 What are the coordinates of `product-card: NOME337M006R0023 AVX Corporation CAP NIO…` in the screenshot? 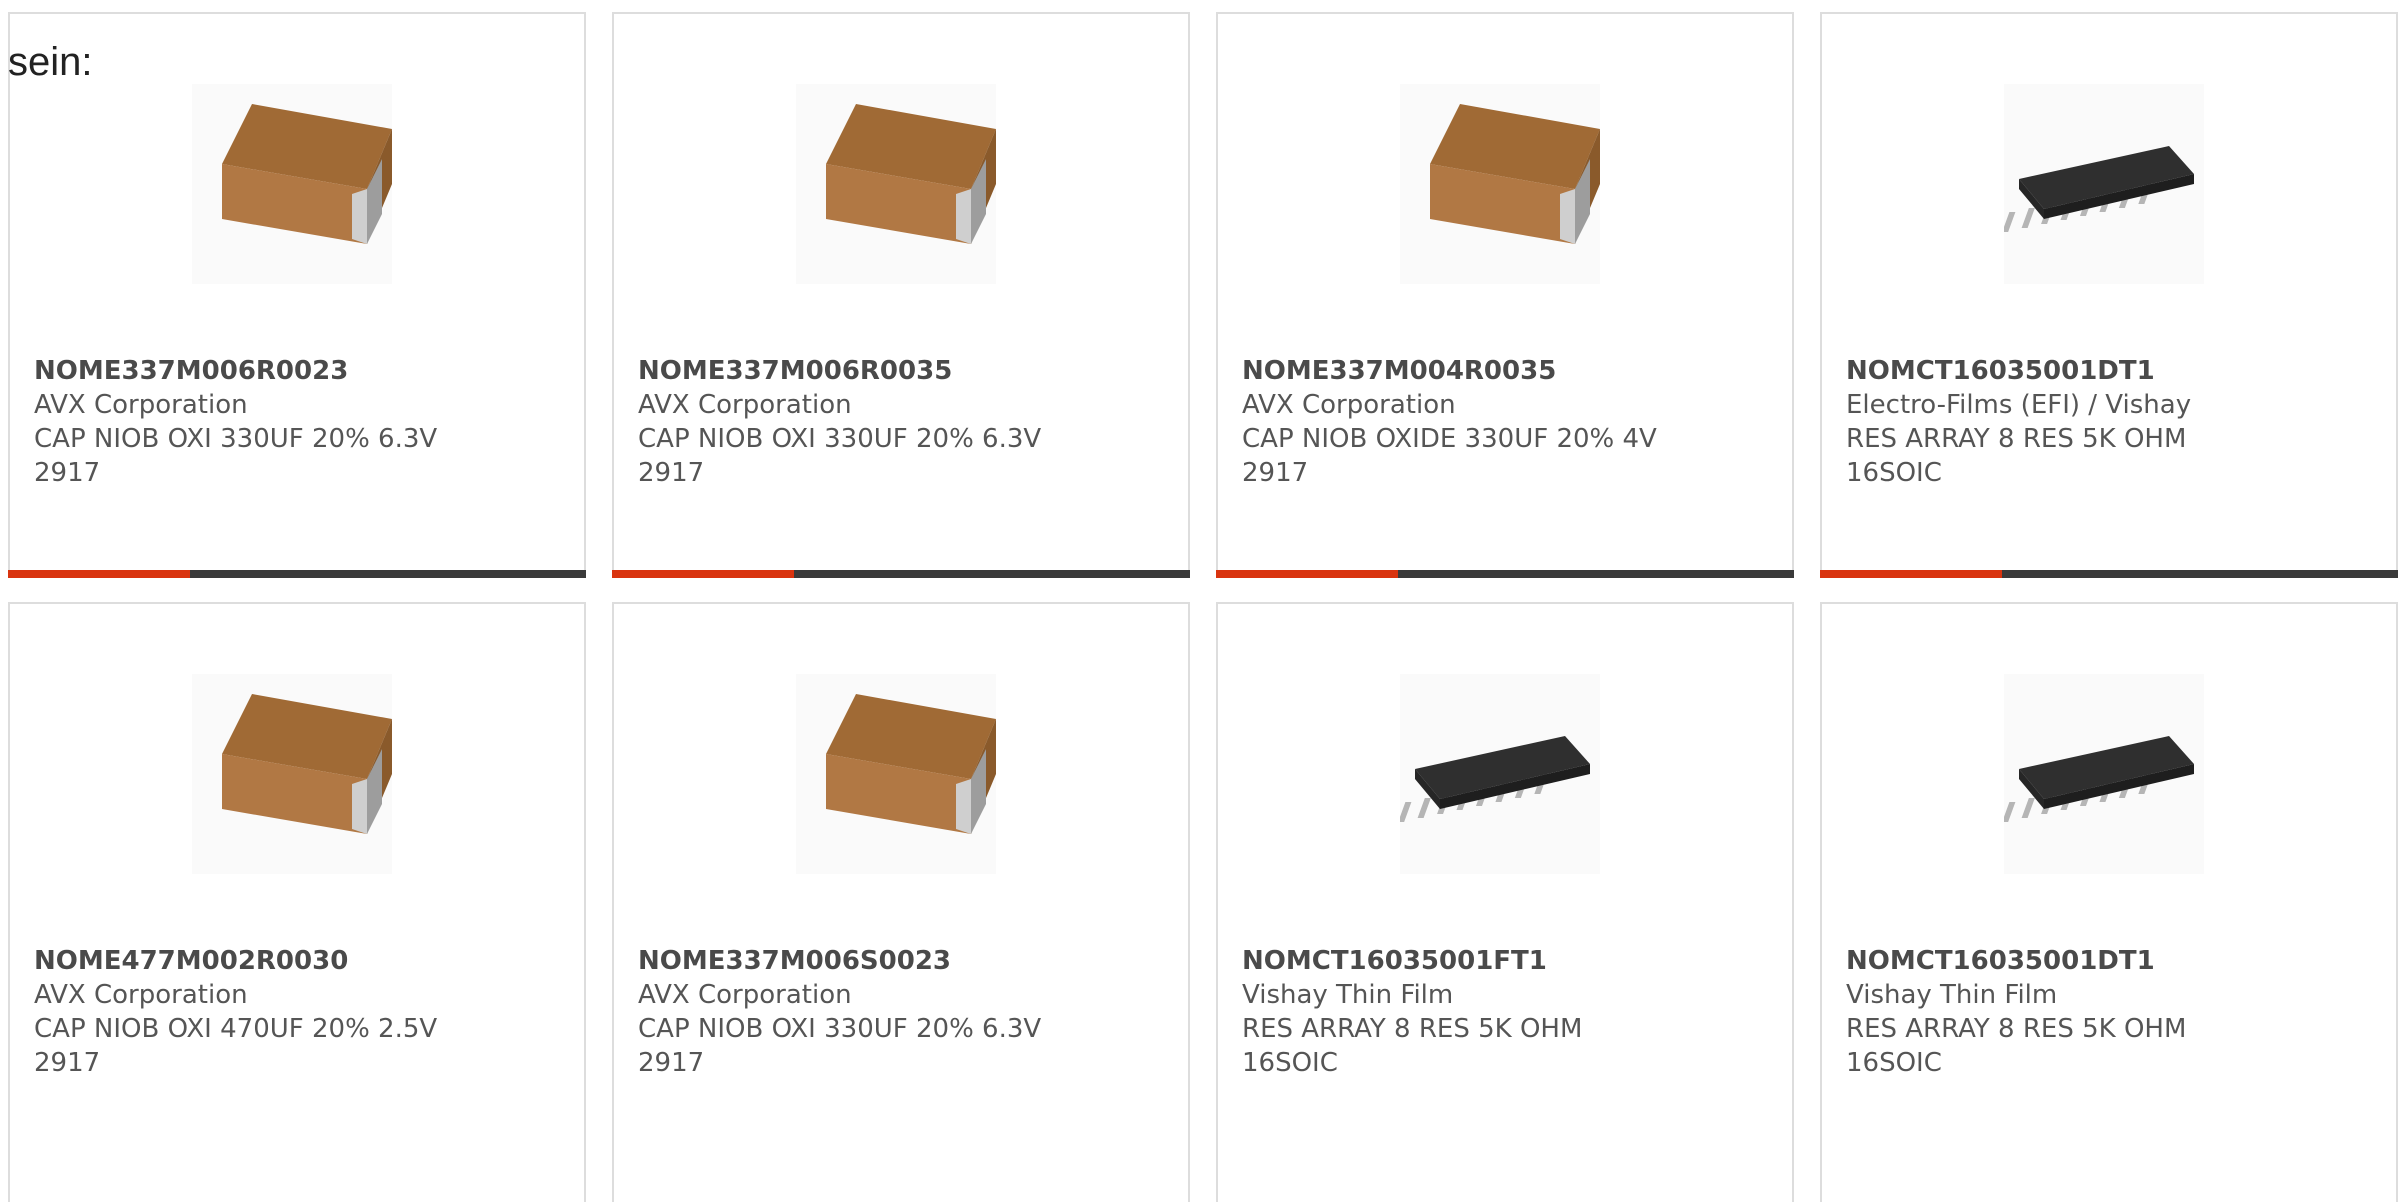 It's located at (297, 295).